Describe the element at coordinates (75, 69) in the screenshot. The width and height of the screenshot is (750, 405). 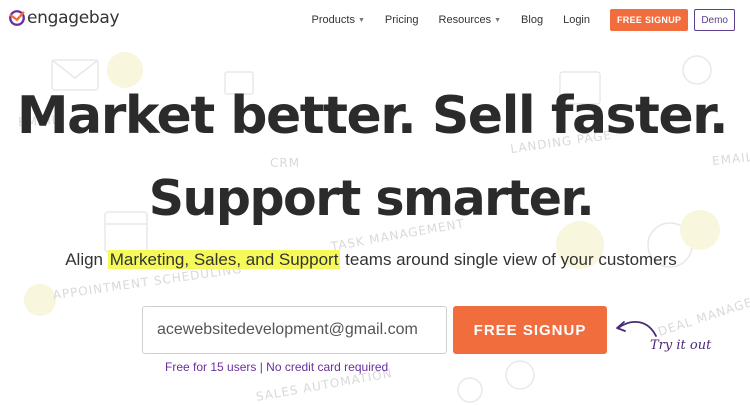
I see `envelope-flap-sketch` at that location.